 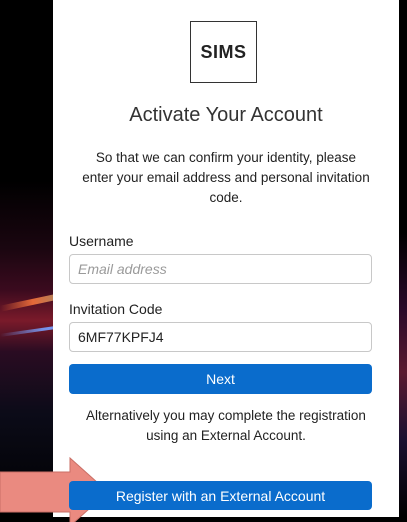 I want to click on background-left, so click(x=28, y=258).